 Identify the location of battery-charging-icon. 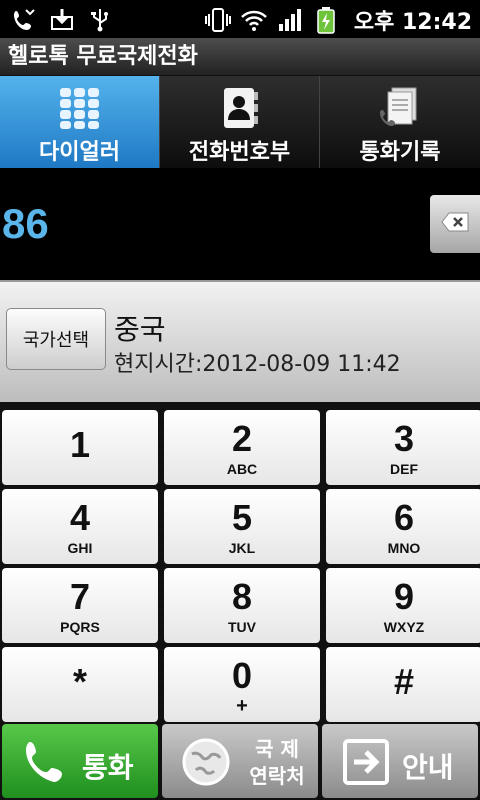
(326, 20).